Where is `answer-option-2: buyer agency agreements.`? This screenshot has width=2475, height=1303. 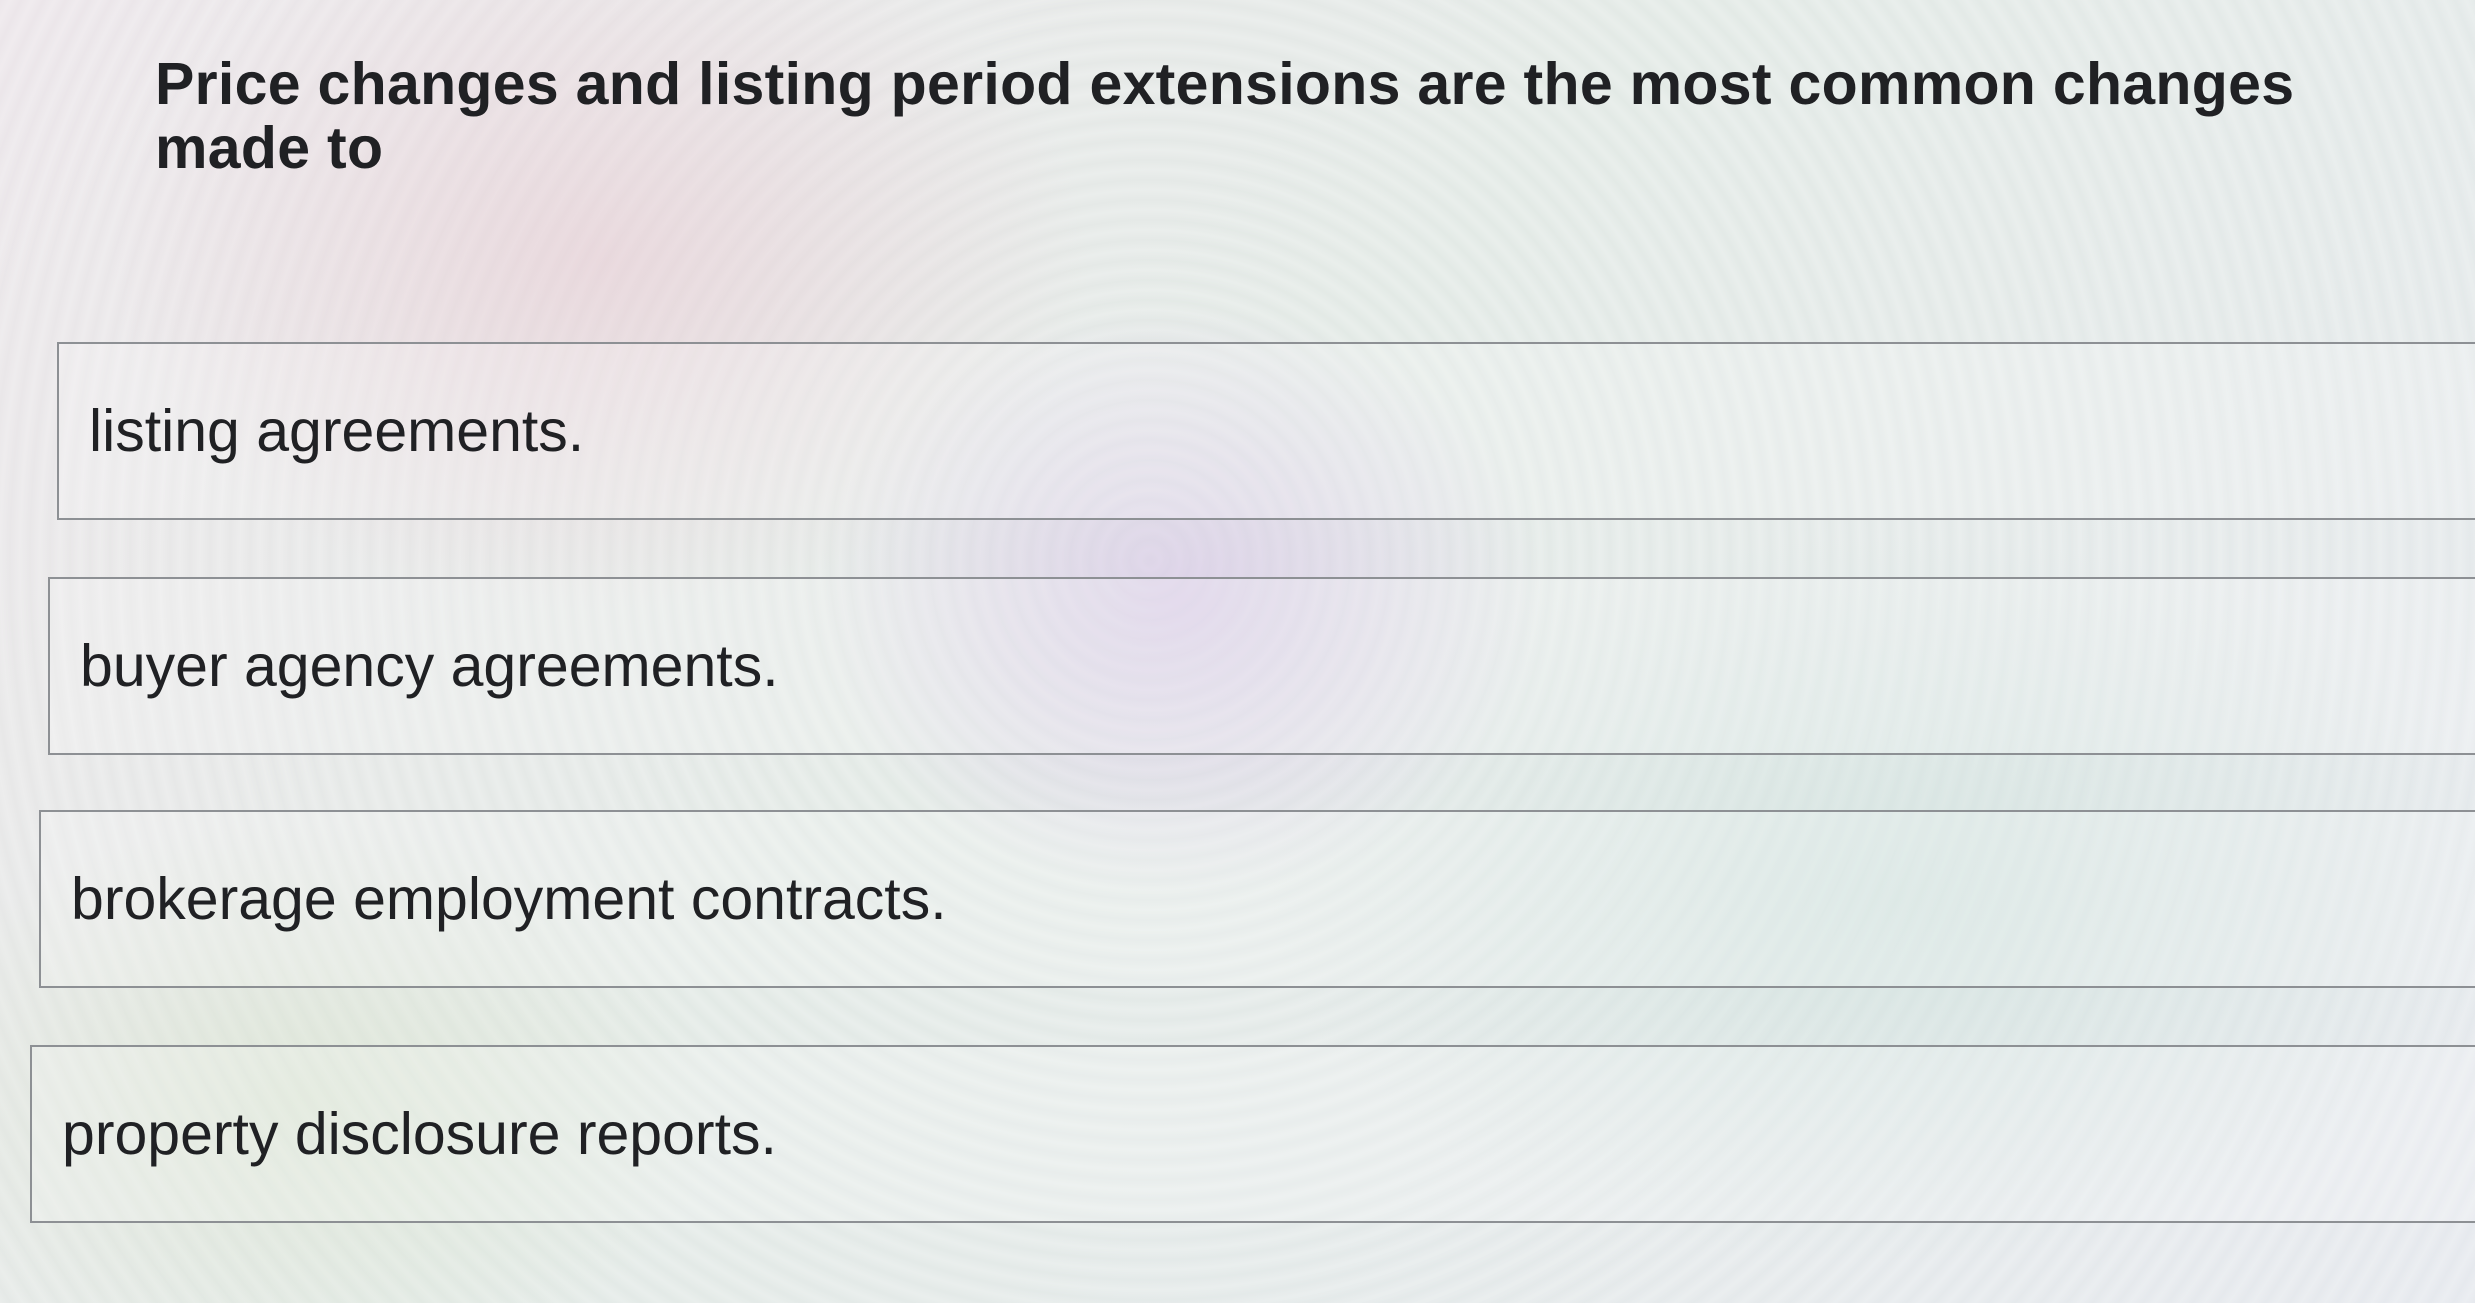 answer-option-2: buyer agency agreements. is located at coordinates (1261, 666).